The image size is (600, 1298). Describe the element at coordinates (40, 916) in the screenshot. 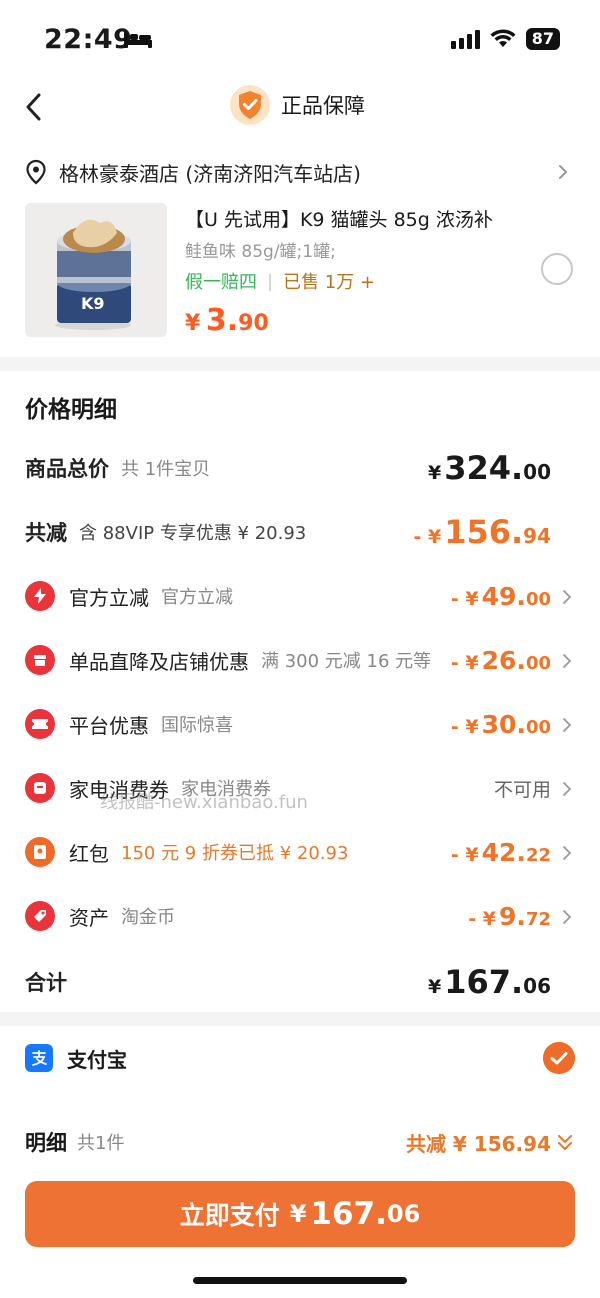

I see `tag-icon` at that location.